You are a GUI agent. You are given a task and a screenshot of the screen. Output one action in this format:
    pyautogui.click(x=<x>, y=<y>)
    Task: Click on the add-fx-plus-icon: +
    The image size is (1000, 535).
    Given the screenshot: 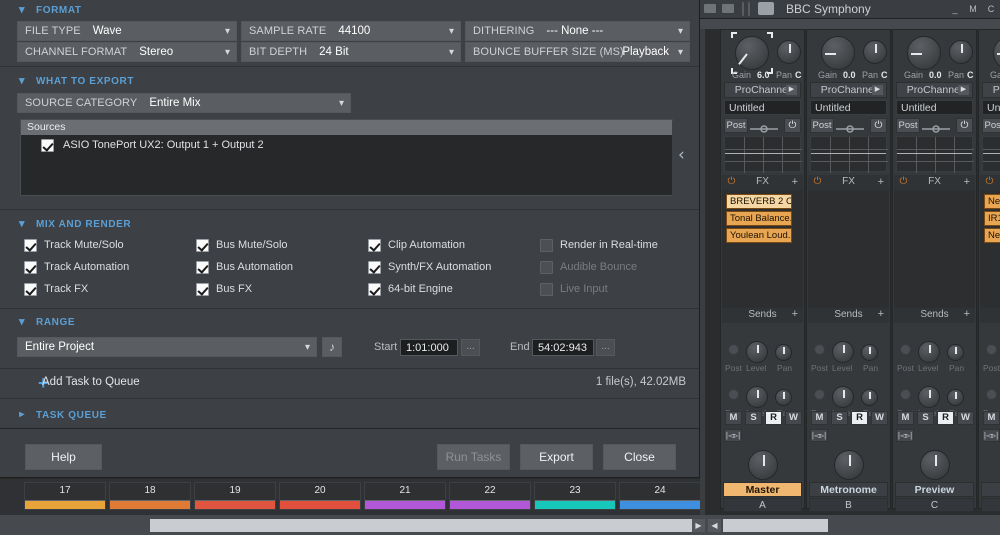 What is the action you would take?
    pyautogui.click(x=967, y=182)
    